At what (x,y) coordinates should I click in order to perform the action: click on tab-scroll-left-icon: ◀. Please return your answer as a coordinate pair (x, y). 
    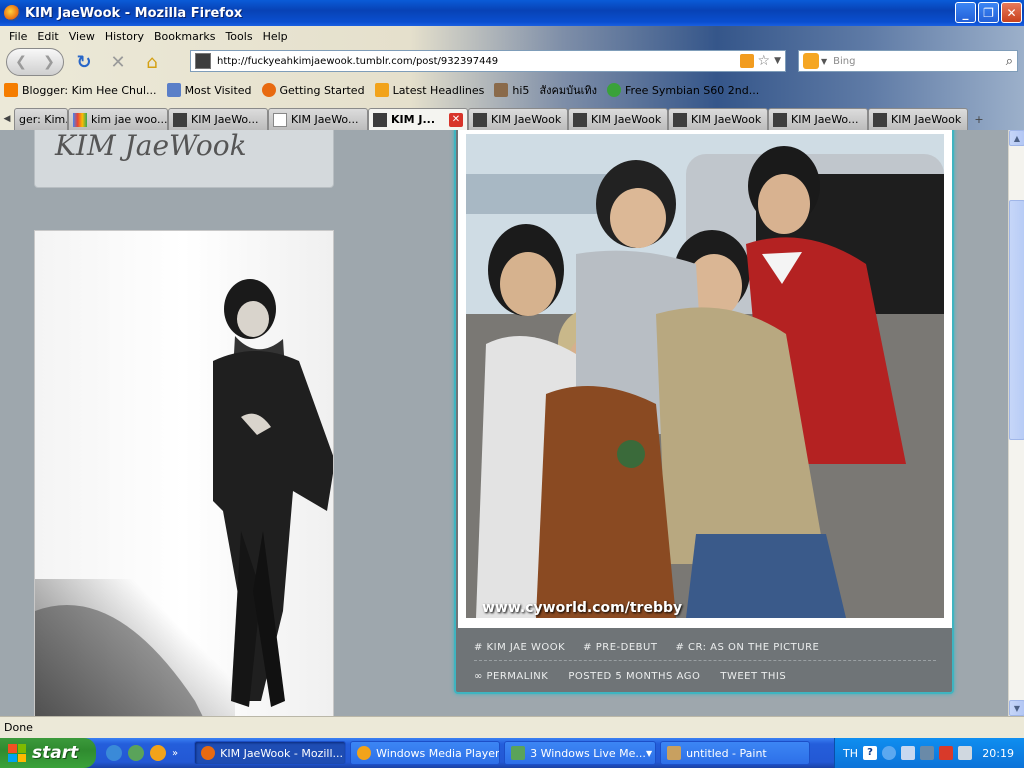
    Looking at the image, I should click on (7, 119).